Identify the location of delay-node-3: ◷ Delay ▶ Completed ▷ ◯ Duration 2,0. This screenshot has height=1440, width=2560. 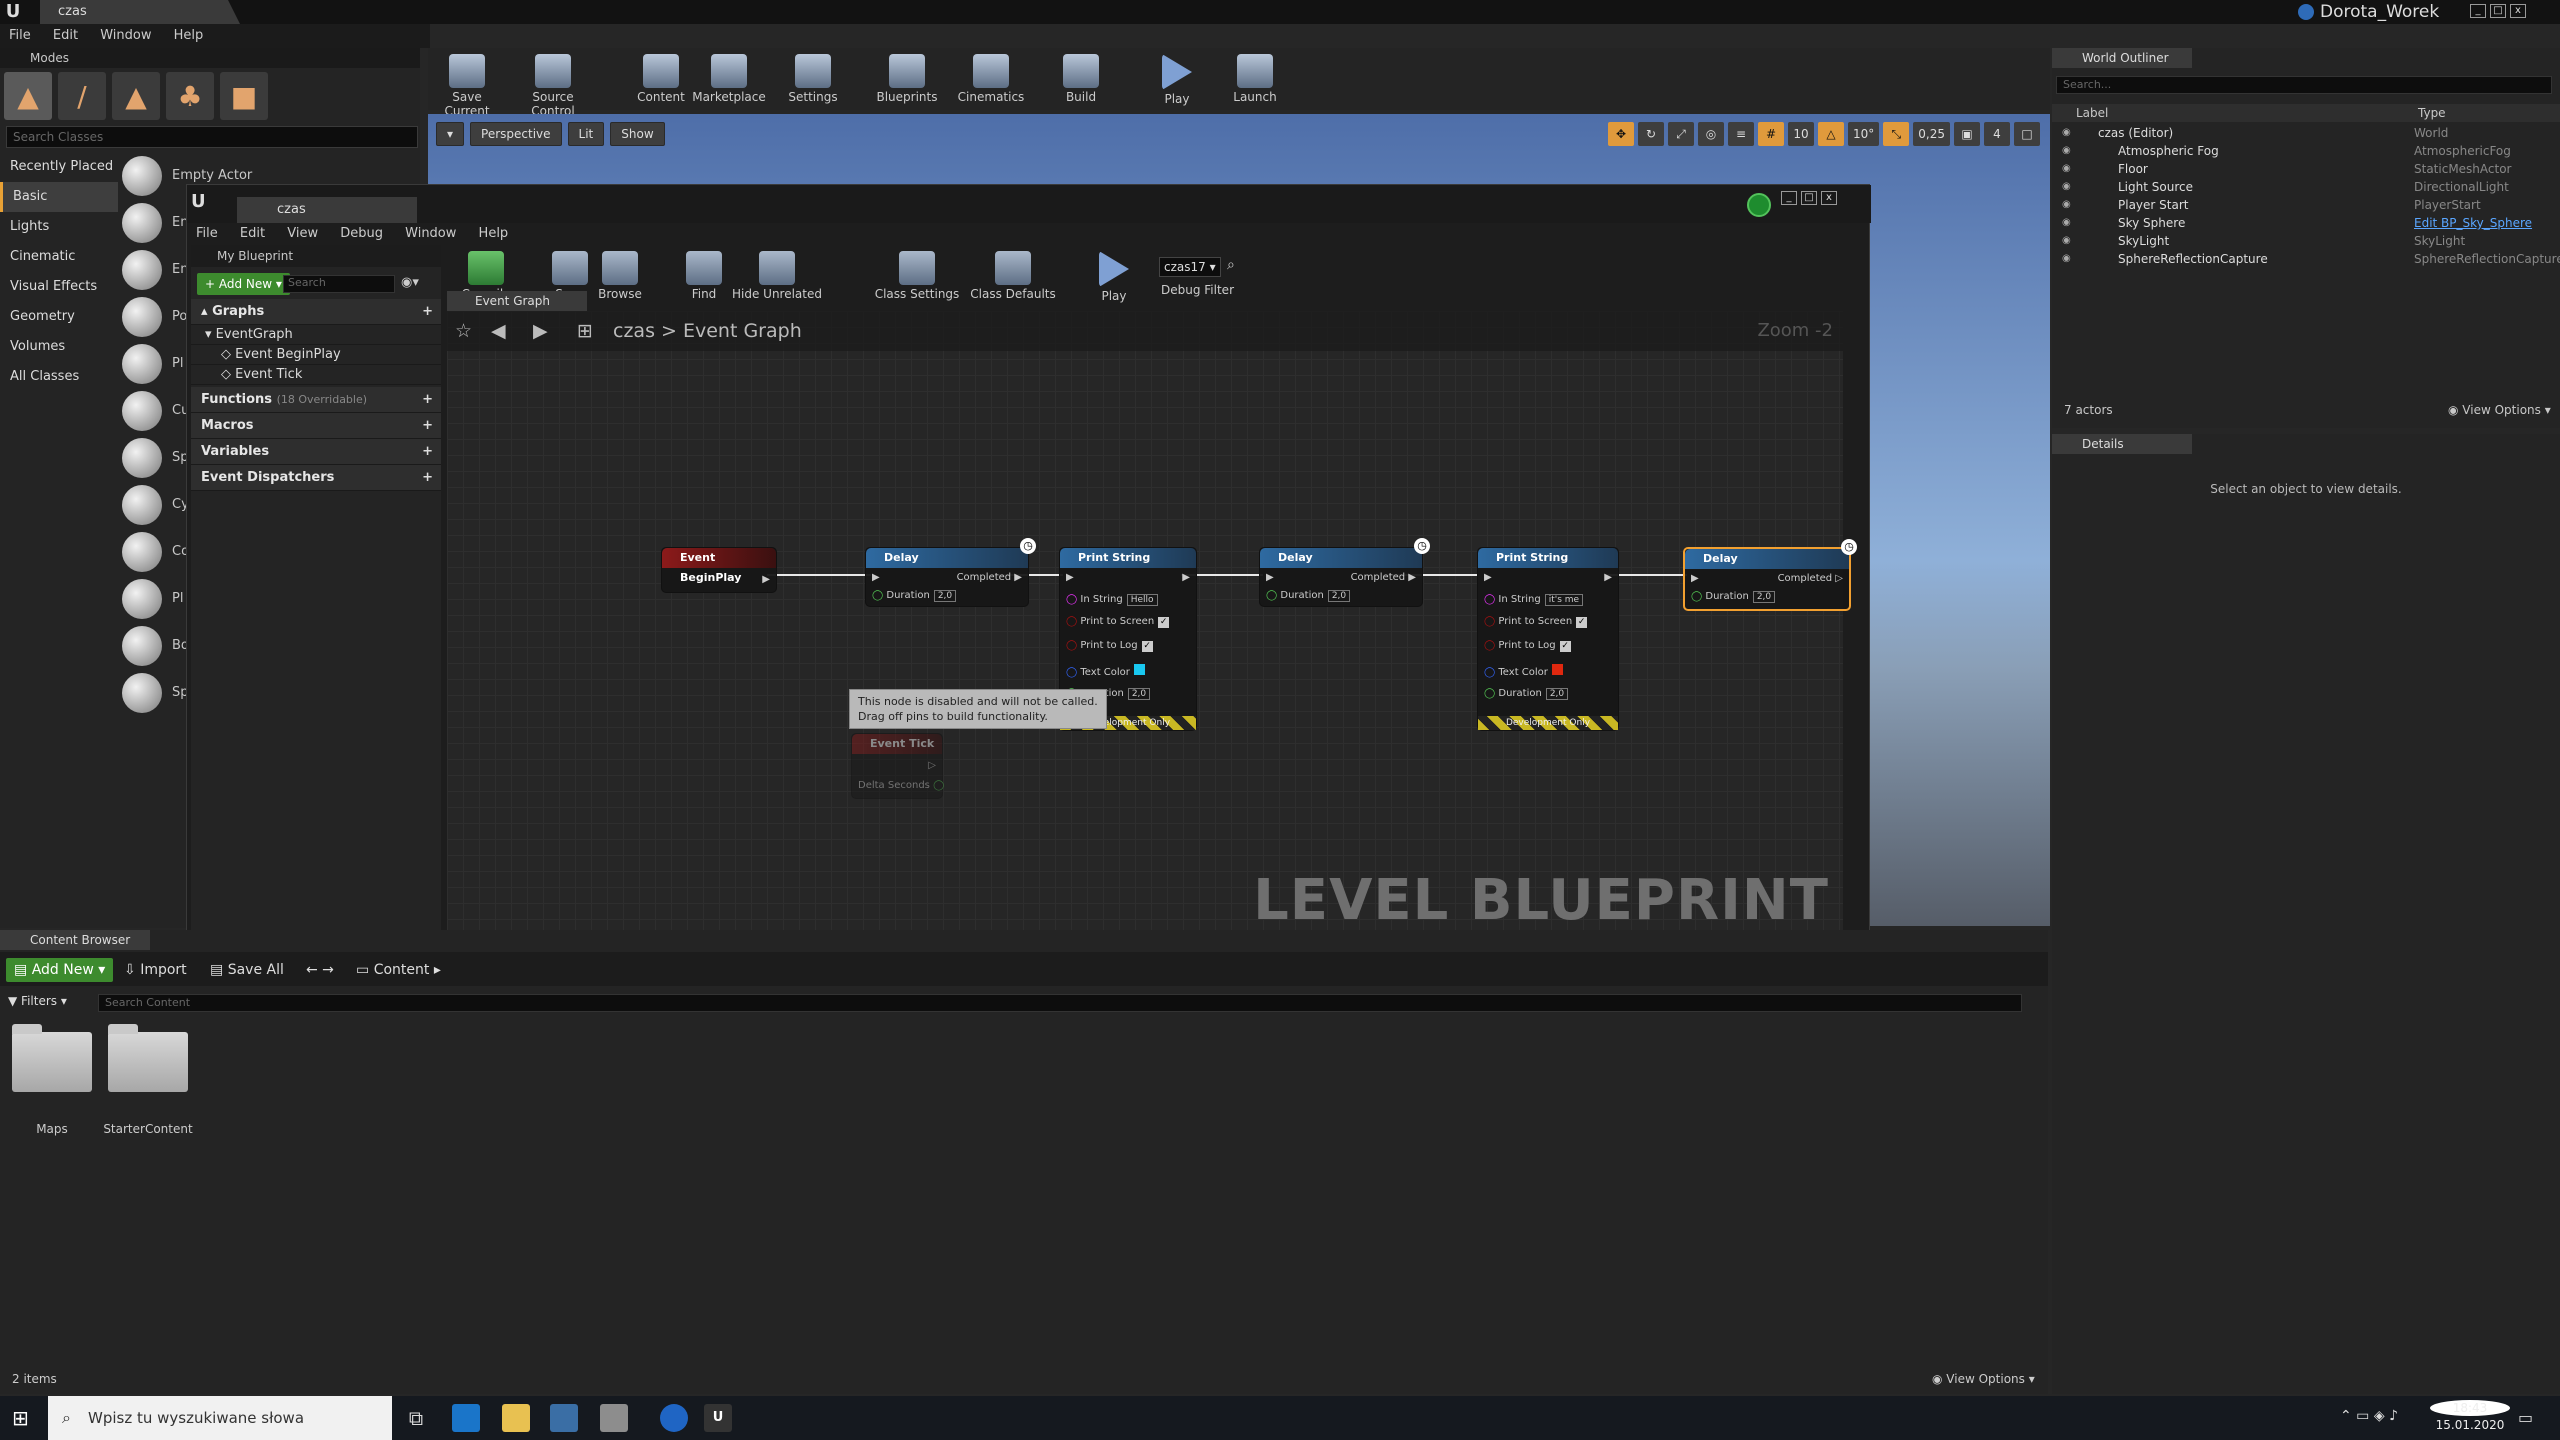
(1770, 575).